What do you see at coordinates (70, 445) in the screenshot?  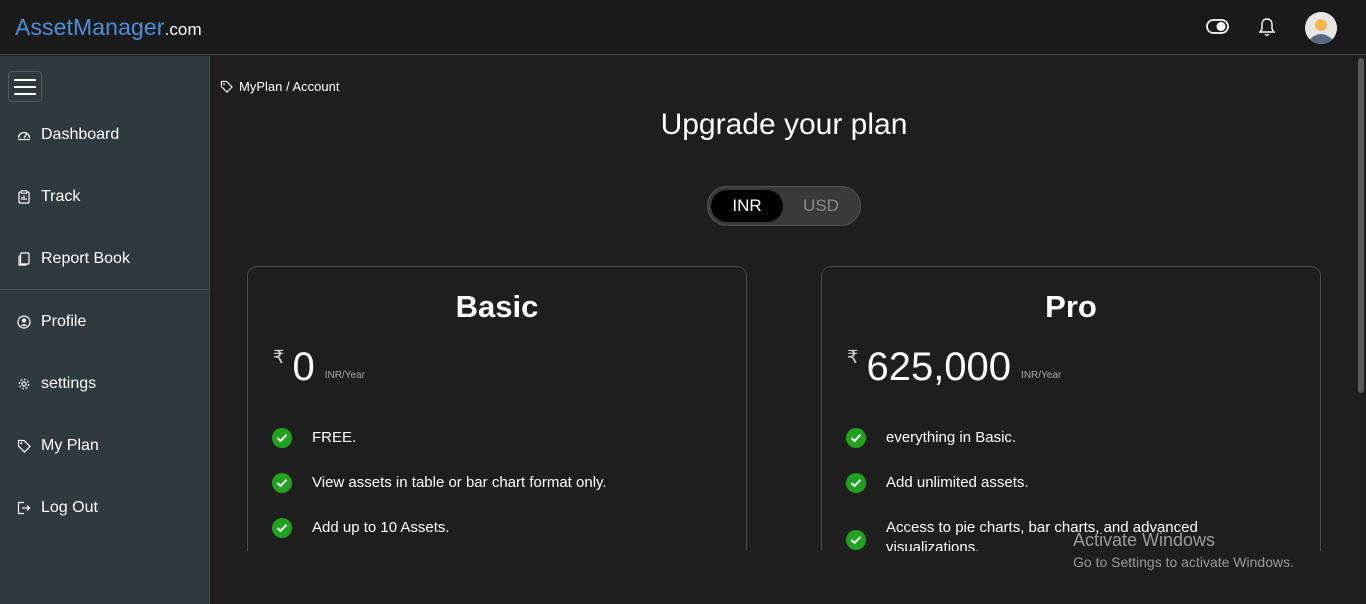 I see `sidebar-item-label: My Plan` at bounding box center [70, 445].